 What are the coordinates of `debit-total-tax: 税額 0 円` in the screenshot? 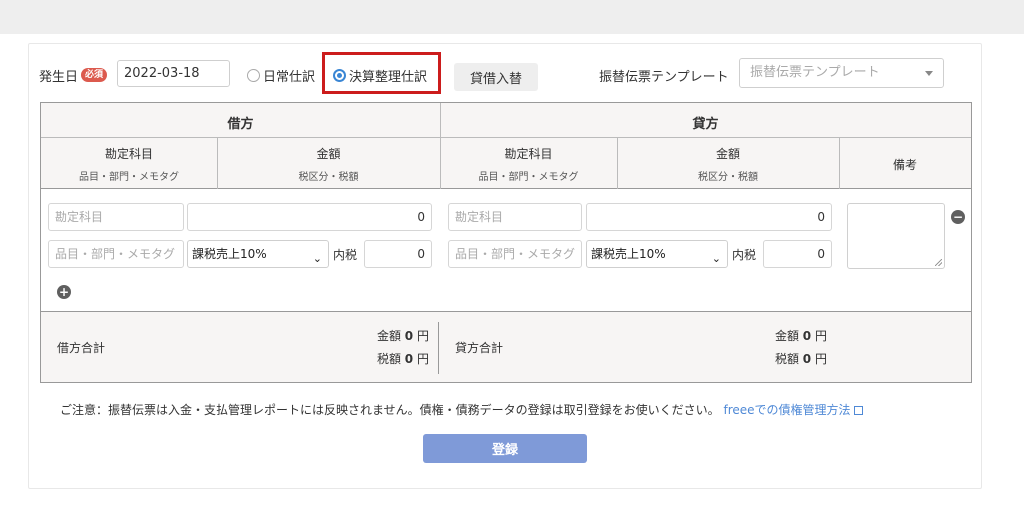 It's located at (402, 359).